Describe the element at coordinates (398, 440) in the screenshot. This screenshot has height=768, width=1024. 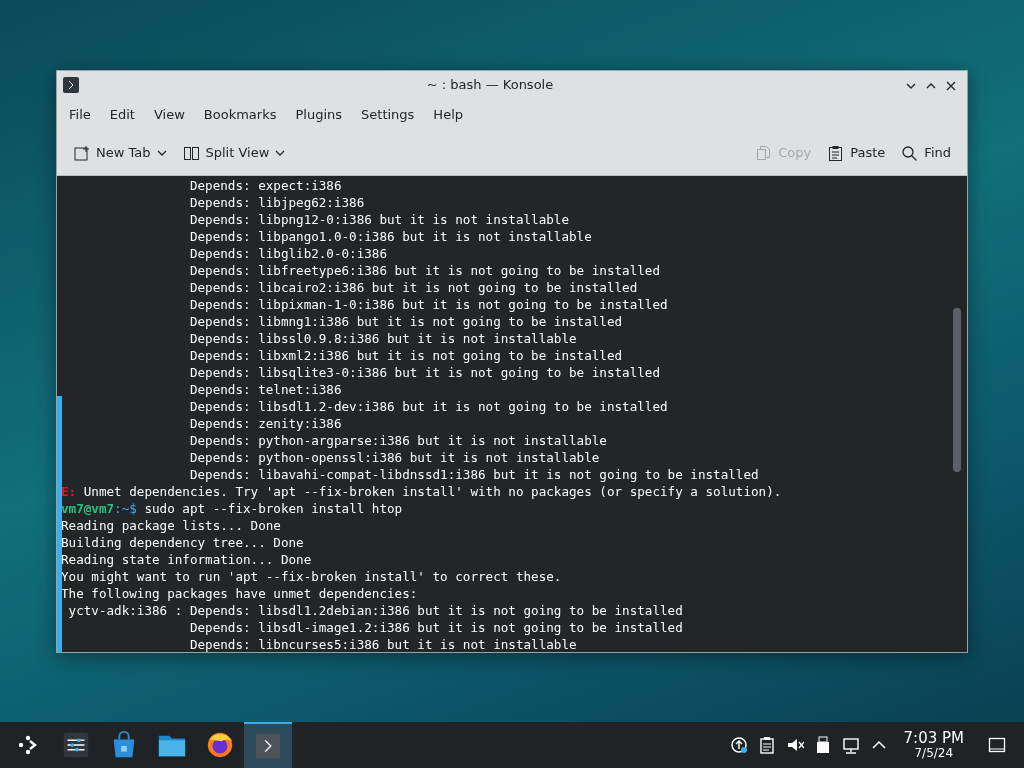
I see `terminal-line: Depends: python-argparse:i386 but it is not installable` at that location.